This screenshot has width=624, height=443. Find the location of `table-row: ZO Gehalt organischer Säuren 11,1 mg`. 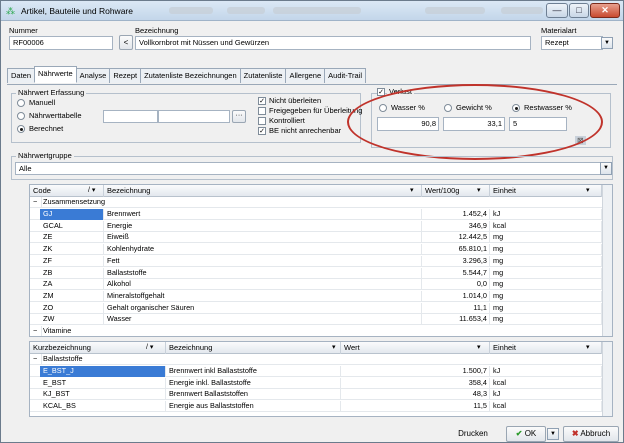

table-row: ZO Gehalt organischer Säuren 11,1 mg is located at coordinates (321, 308).